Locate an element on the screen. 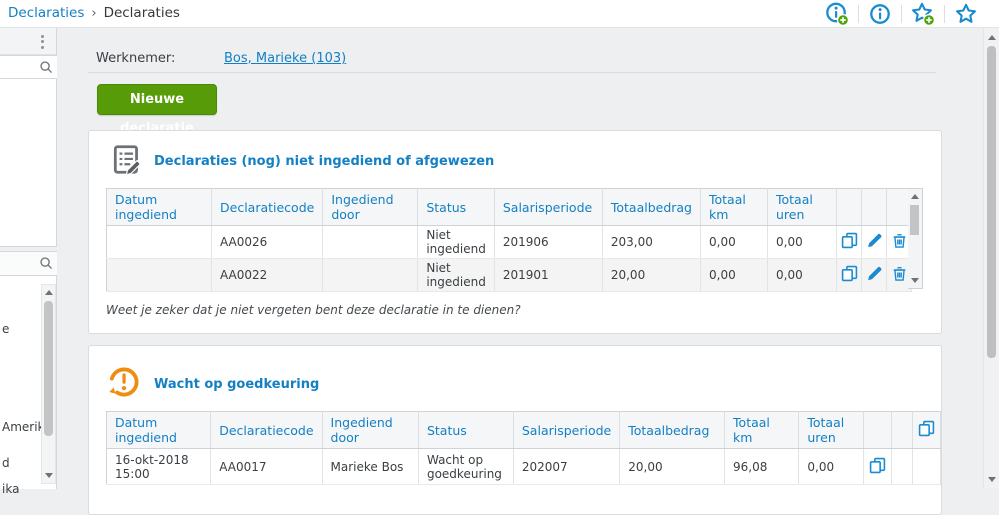 The image size is (999, 515). werknemer-link: Bos, Marieke (103) is located at coordinates (285, 58).